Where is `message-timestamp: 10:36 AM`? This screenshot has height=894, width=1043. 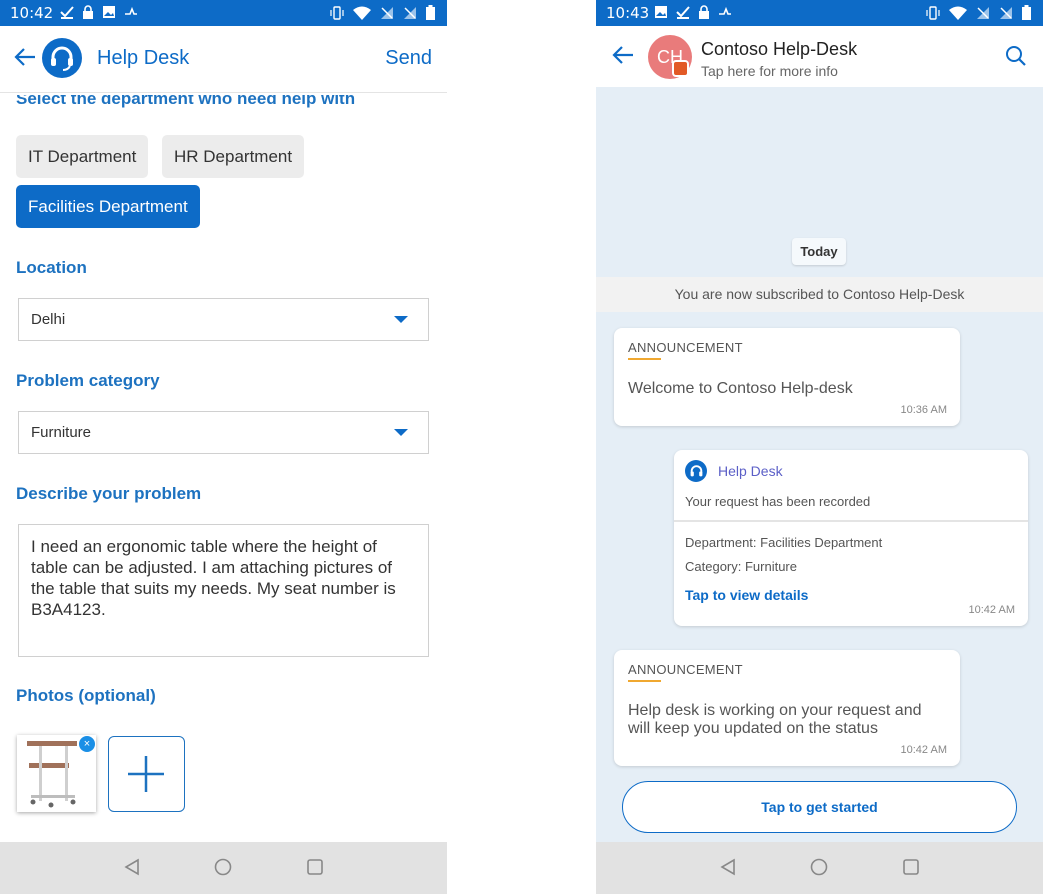 message-timestamp: 10:36 AM is located at coordinates (923, 410).